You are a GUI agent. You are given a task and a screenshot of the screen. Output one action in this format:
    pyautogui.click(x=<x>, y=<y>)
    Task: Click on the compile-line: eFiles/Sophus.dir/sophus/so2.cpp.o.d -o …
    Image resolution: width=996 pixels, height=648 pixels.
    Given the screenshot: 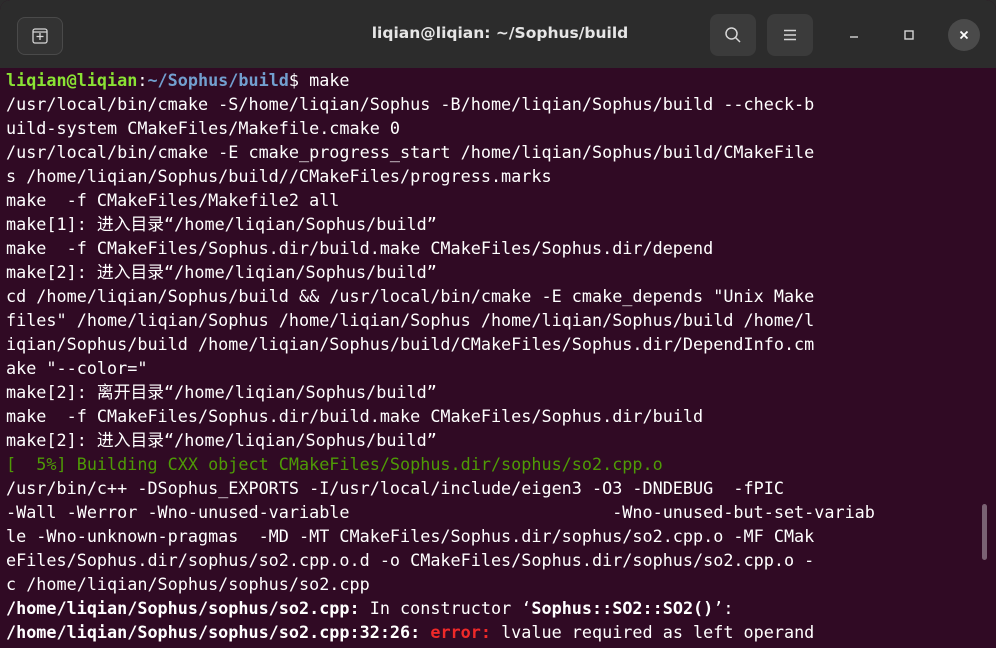 What is the action you would take?
    pyautogui.click(x=410, y=560)
    